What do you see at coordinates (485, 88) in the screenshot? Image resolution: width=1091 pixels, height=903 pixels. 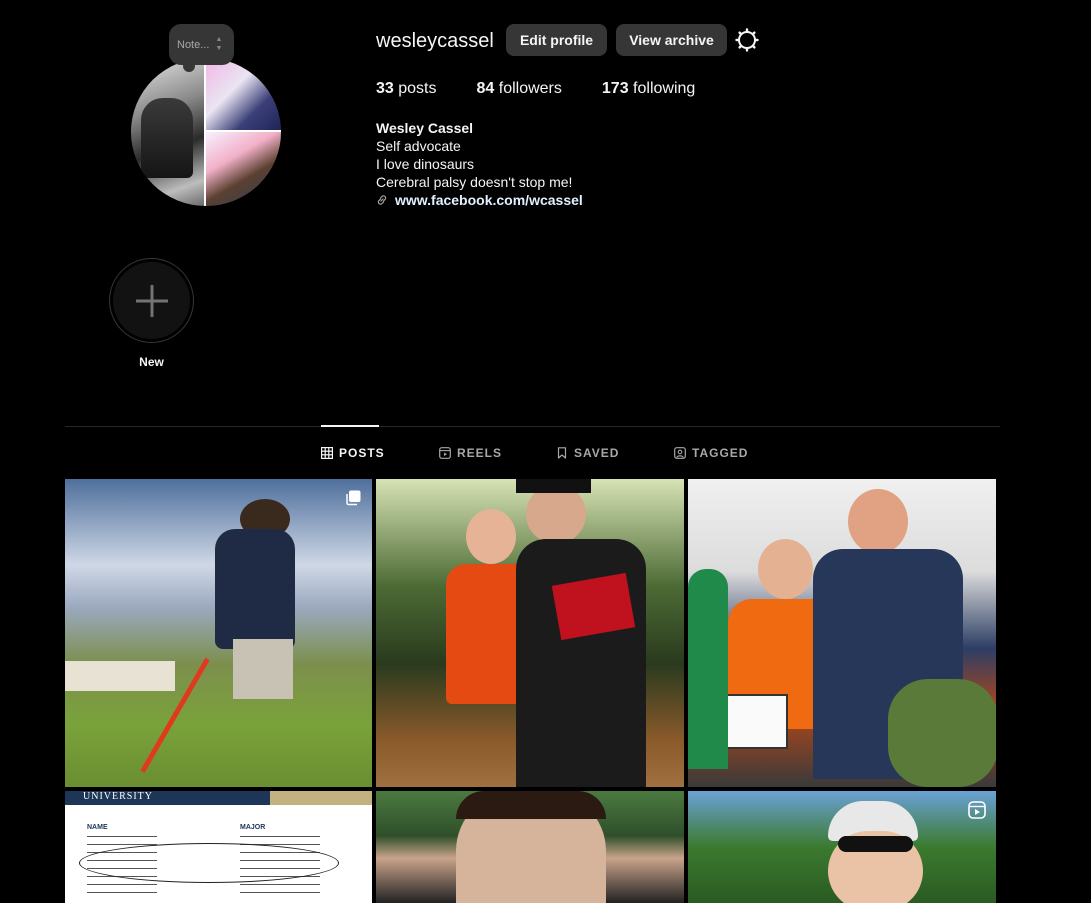 I see `stat-followers-count: 84` at bounding box center [485, 88].